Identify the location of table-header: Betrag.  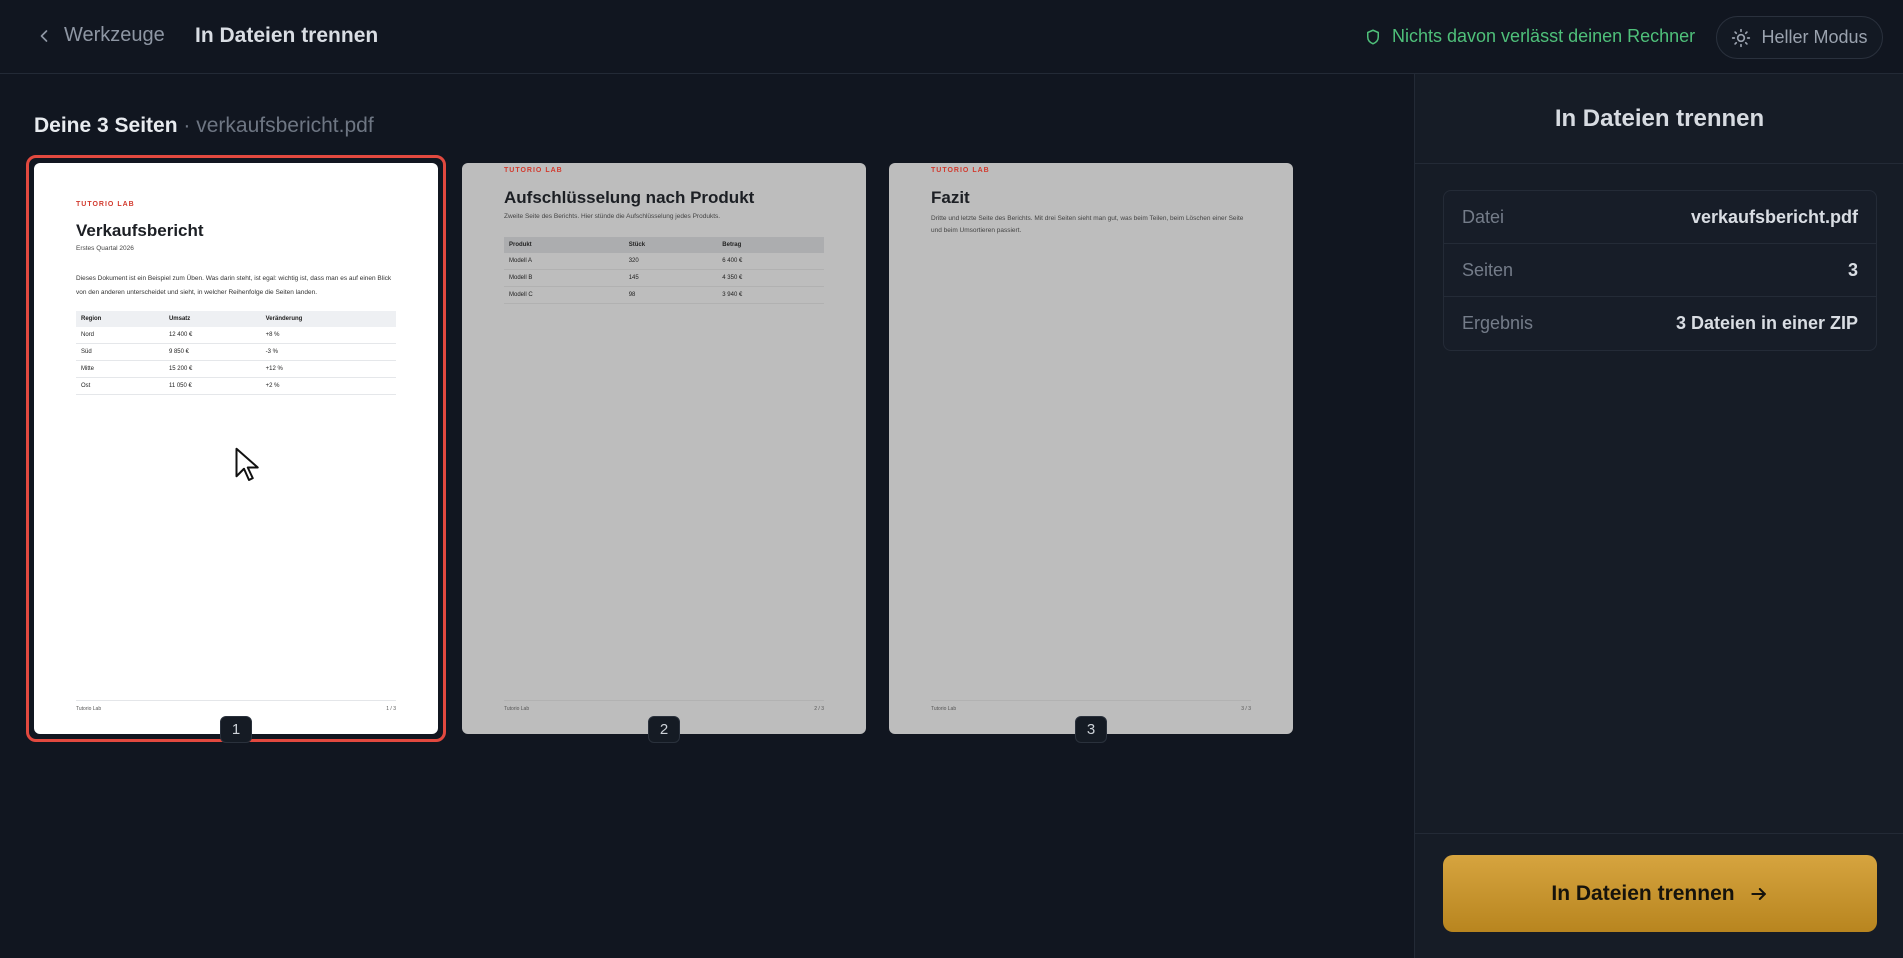
(770, 245).